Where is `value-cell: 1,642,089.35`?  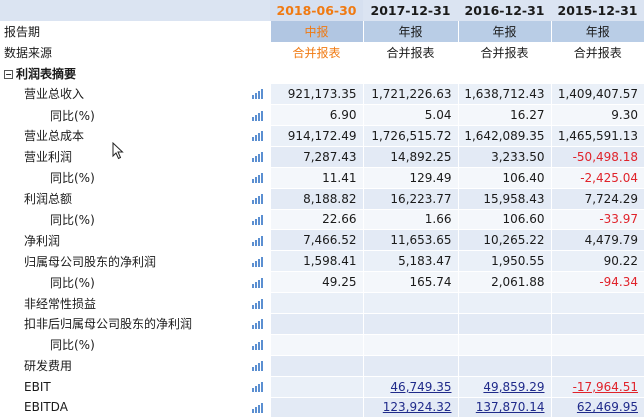 value-cell: 1,642,089.35 is located at coordinates (504, 136).